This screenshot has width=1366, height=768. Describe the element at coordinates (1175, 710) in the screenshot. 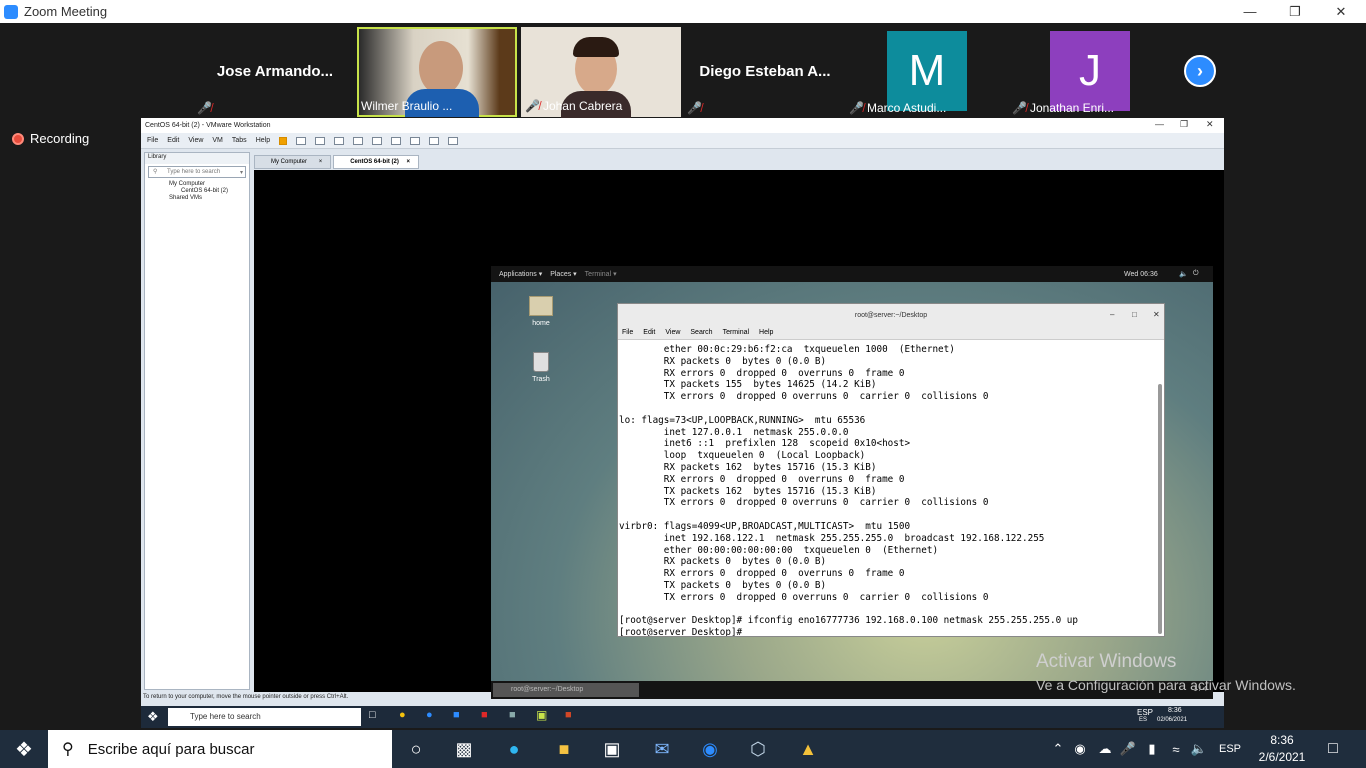

I see `remote-clock-time: 8:36` at that location.